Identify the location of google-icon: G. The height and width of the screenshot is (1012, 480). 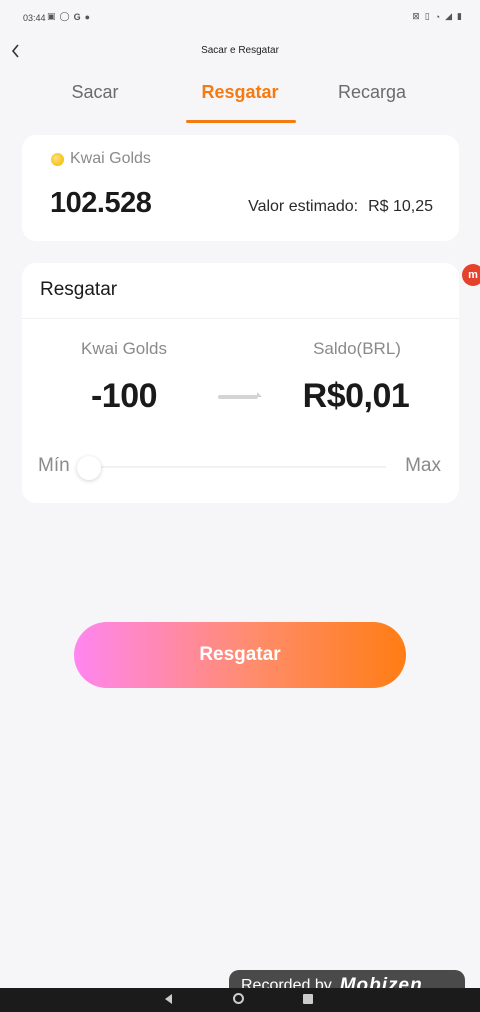
(77, 16).